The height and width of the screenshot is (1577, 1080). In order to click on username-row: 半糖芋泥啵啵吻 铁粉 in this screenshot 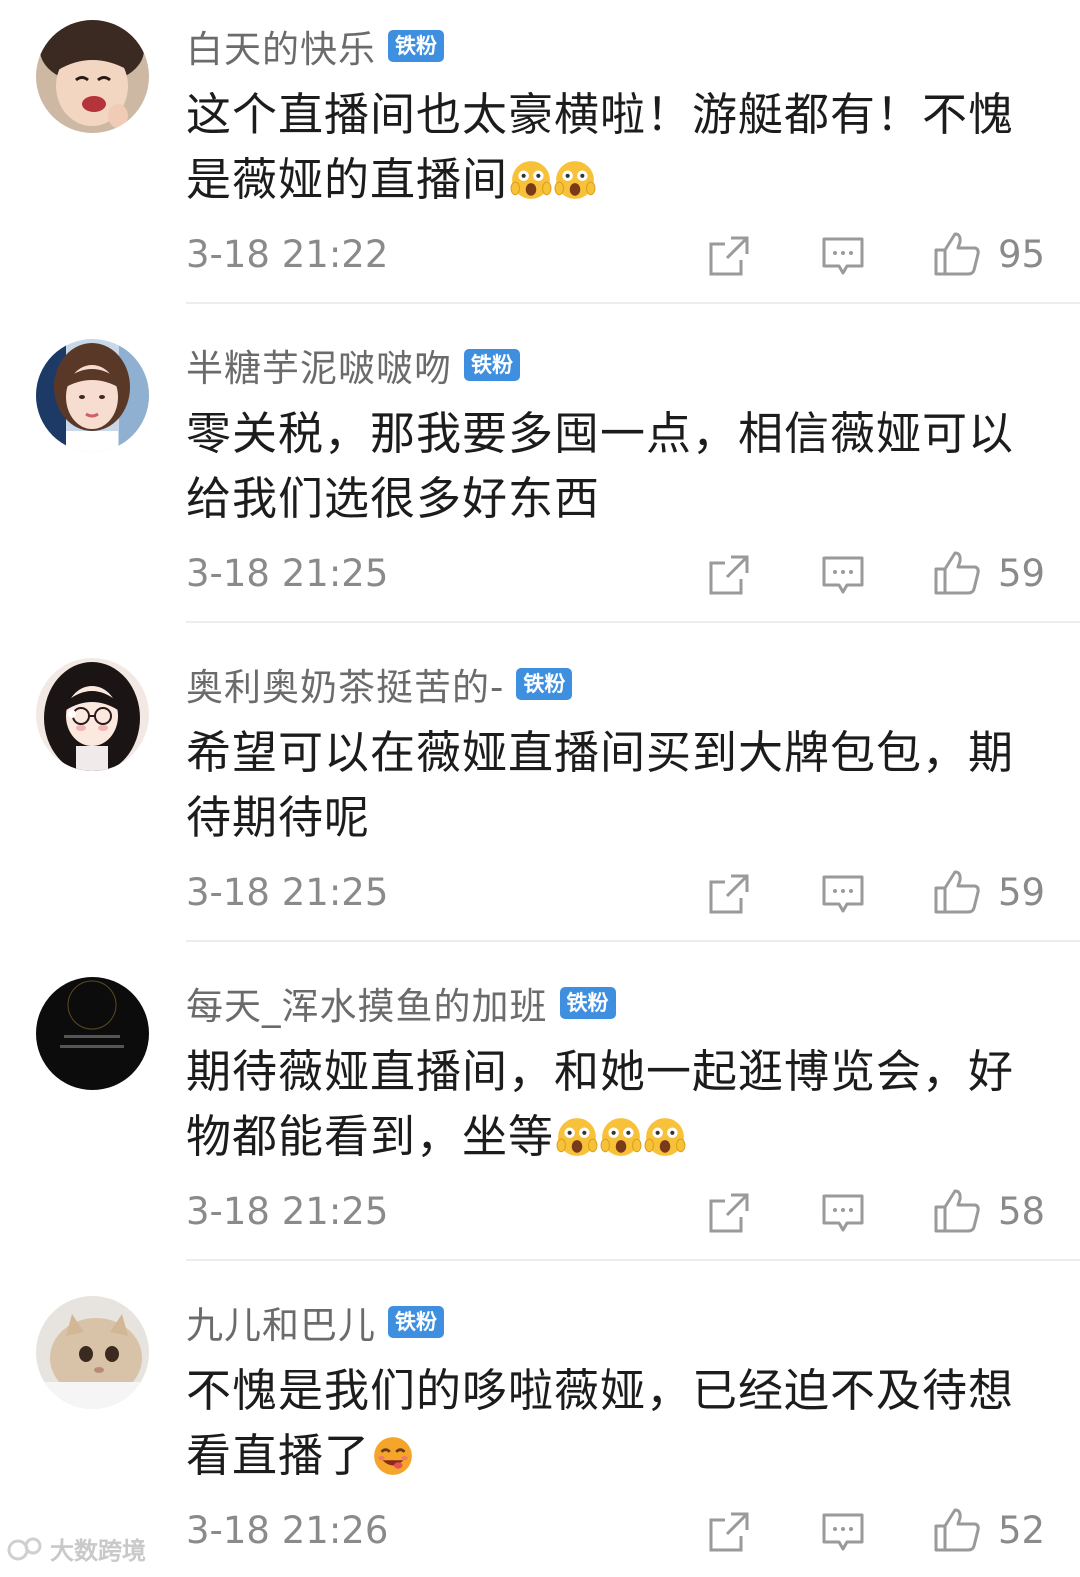, I will do `click(353, 365)`.